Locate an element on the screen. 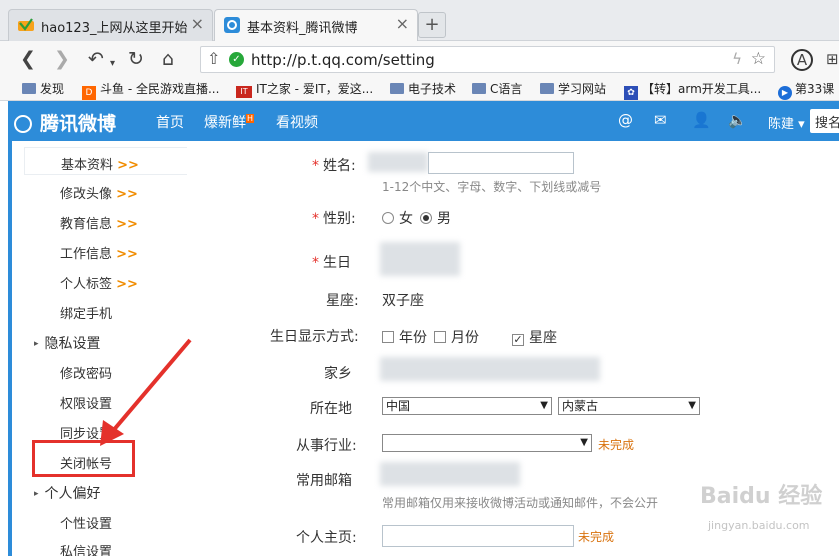 This screenshot has width=839, height=556. baidu-watermark-url: jingyan.baidu.com is located at coordinates (759, 525).